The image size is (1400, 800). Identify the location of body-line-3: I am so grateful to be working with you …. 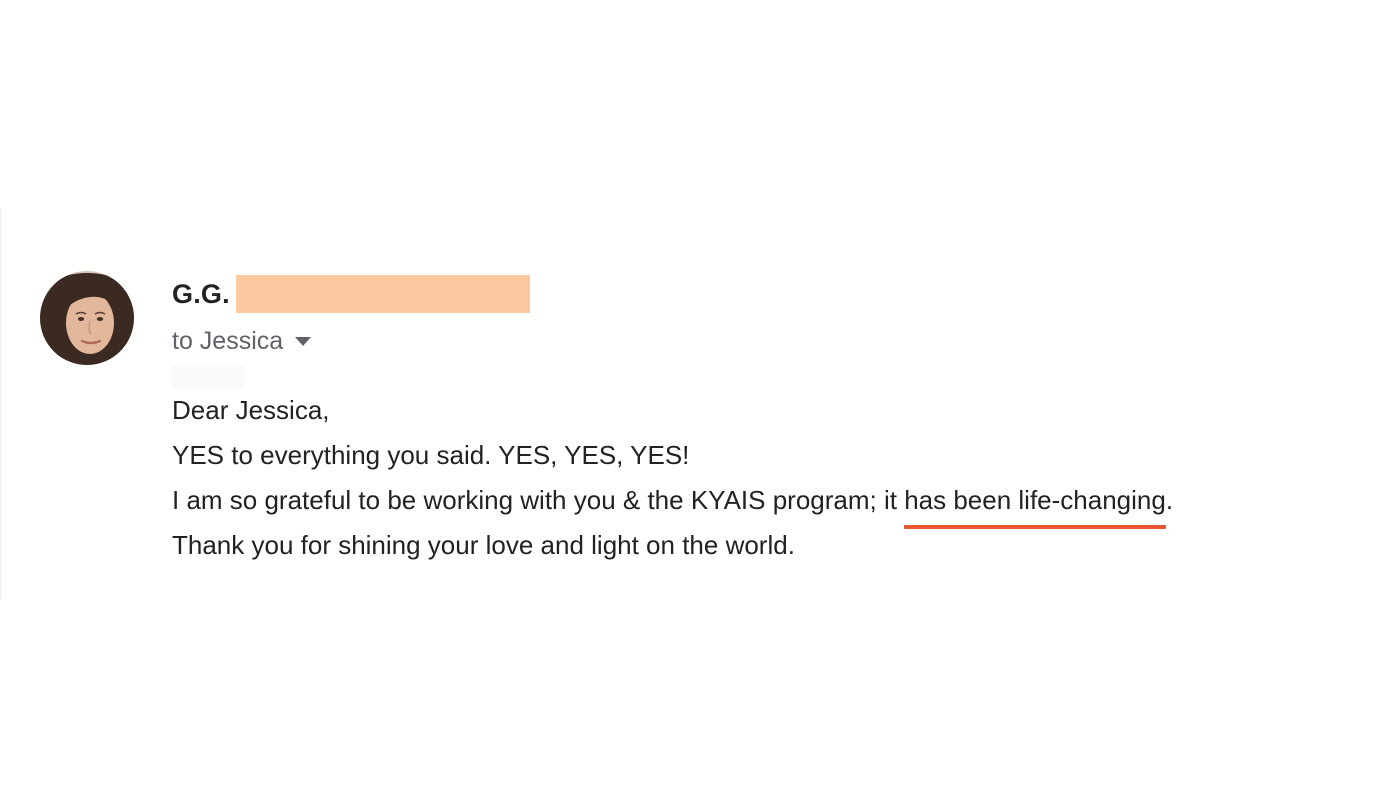
(673, 503).